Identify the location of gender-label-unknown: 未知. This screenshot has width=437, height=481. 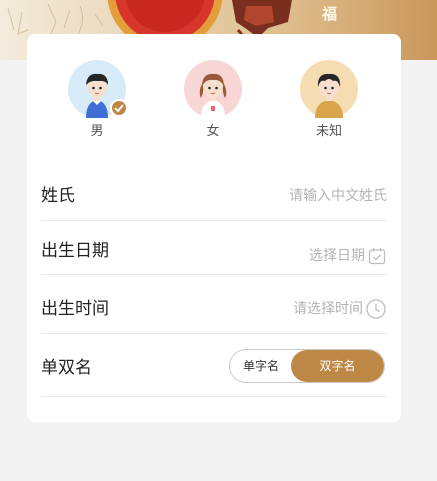
(328, 131).